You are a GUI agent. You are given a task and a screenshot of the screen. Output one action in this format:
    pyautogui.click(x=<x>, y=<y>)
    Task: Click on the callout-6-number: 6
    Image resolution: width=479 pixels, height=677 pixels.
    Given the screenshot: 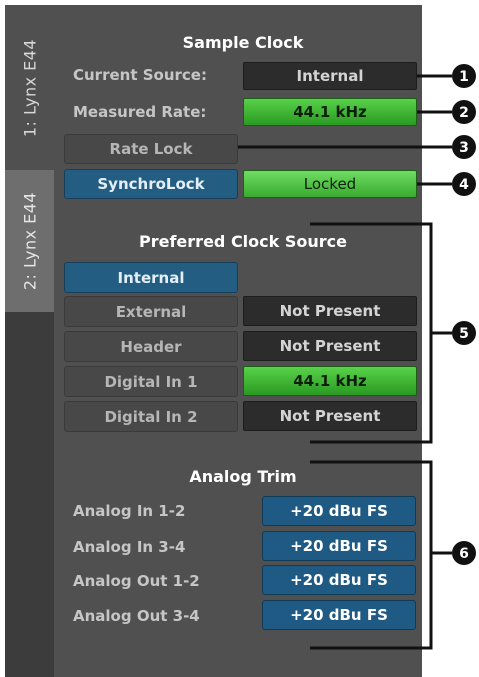 What is the action you would take?
    pyautogui.click(x=464, y=554)
    